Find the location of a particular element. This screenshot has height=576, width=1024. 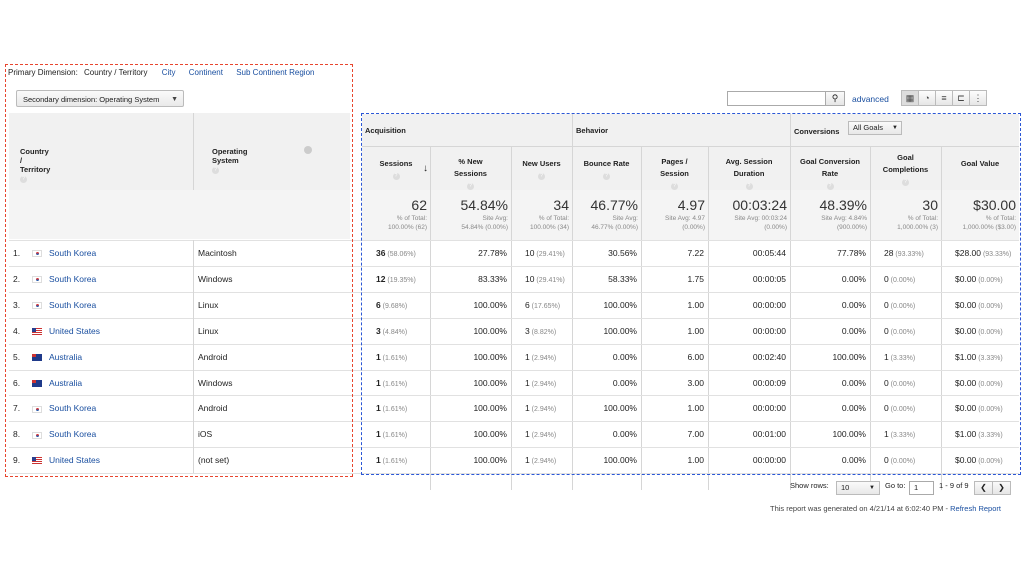

advanced-link: advanced is located at coordinates (870, 99).